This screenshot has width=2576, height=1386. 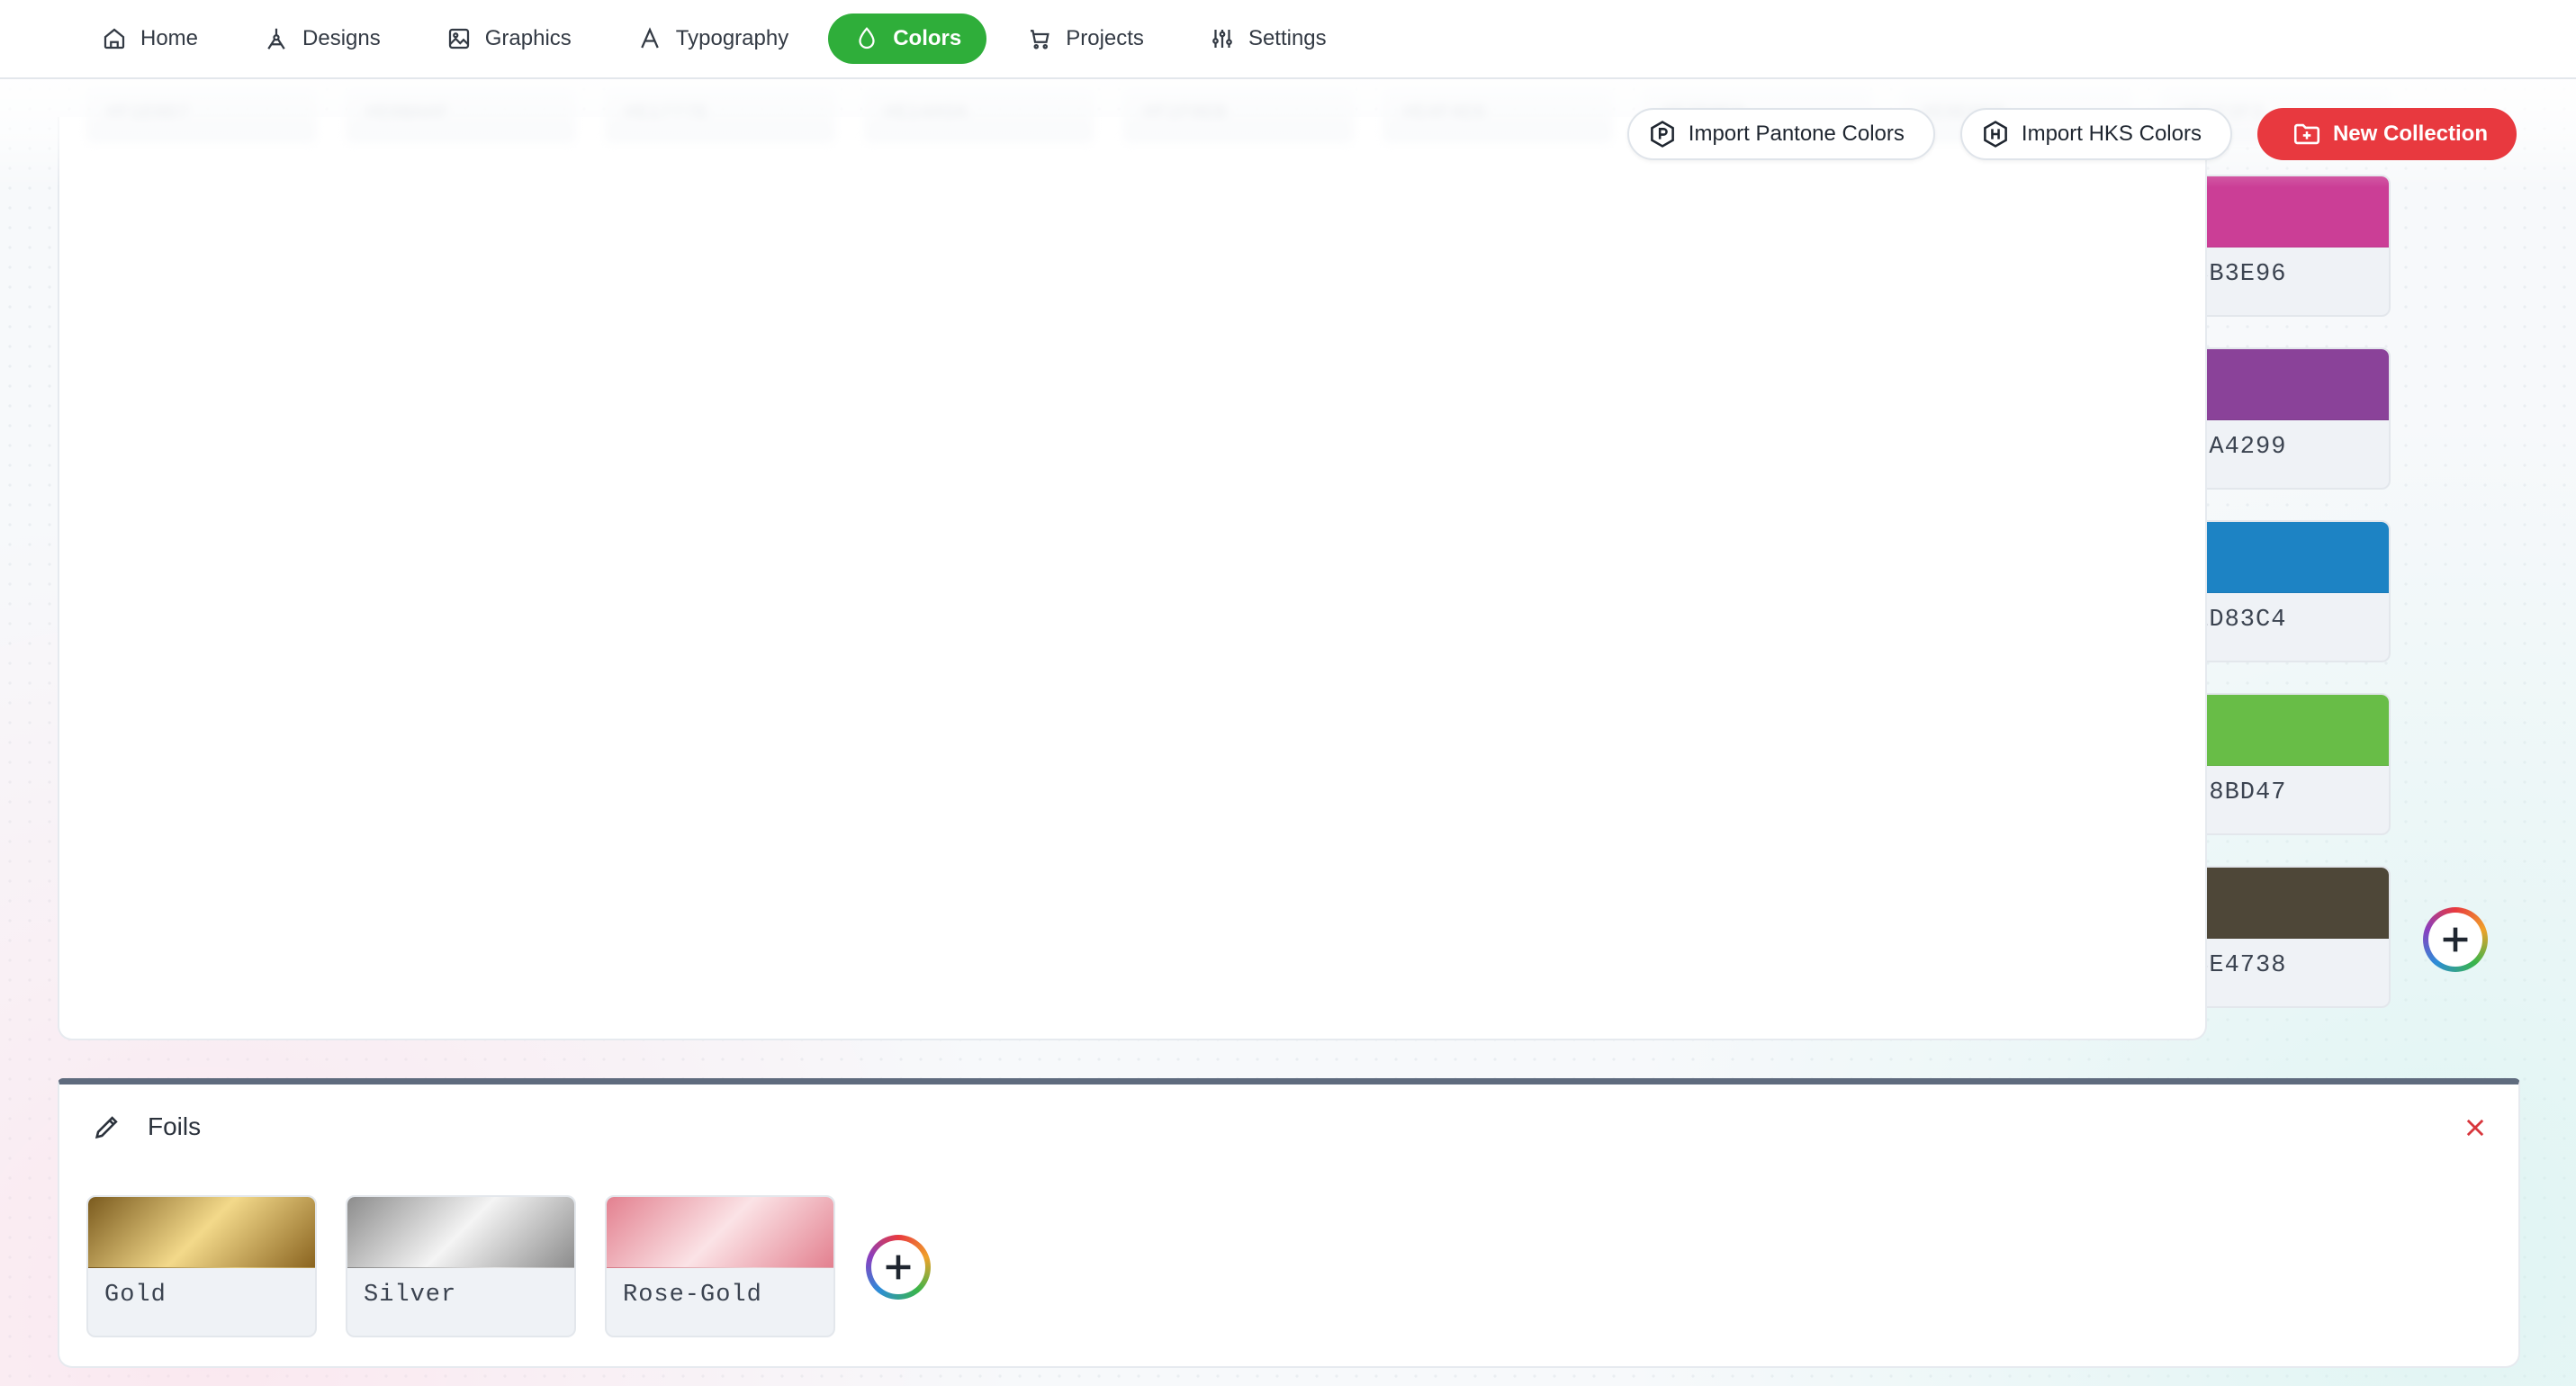 I want to click on import-hks-label: Import HKS Colors, so click(x=2111, y=134).